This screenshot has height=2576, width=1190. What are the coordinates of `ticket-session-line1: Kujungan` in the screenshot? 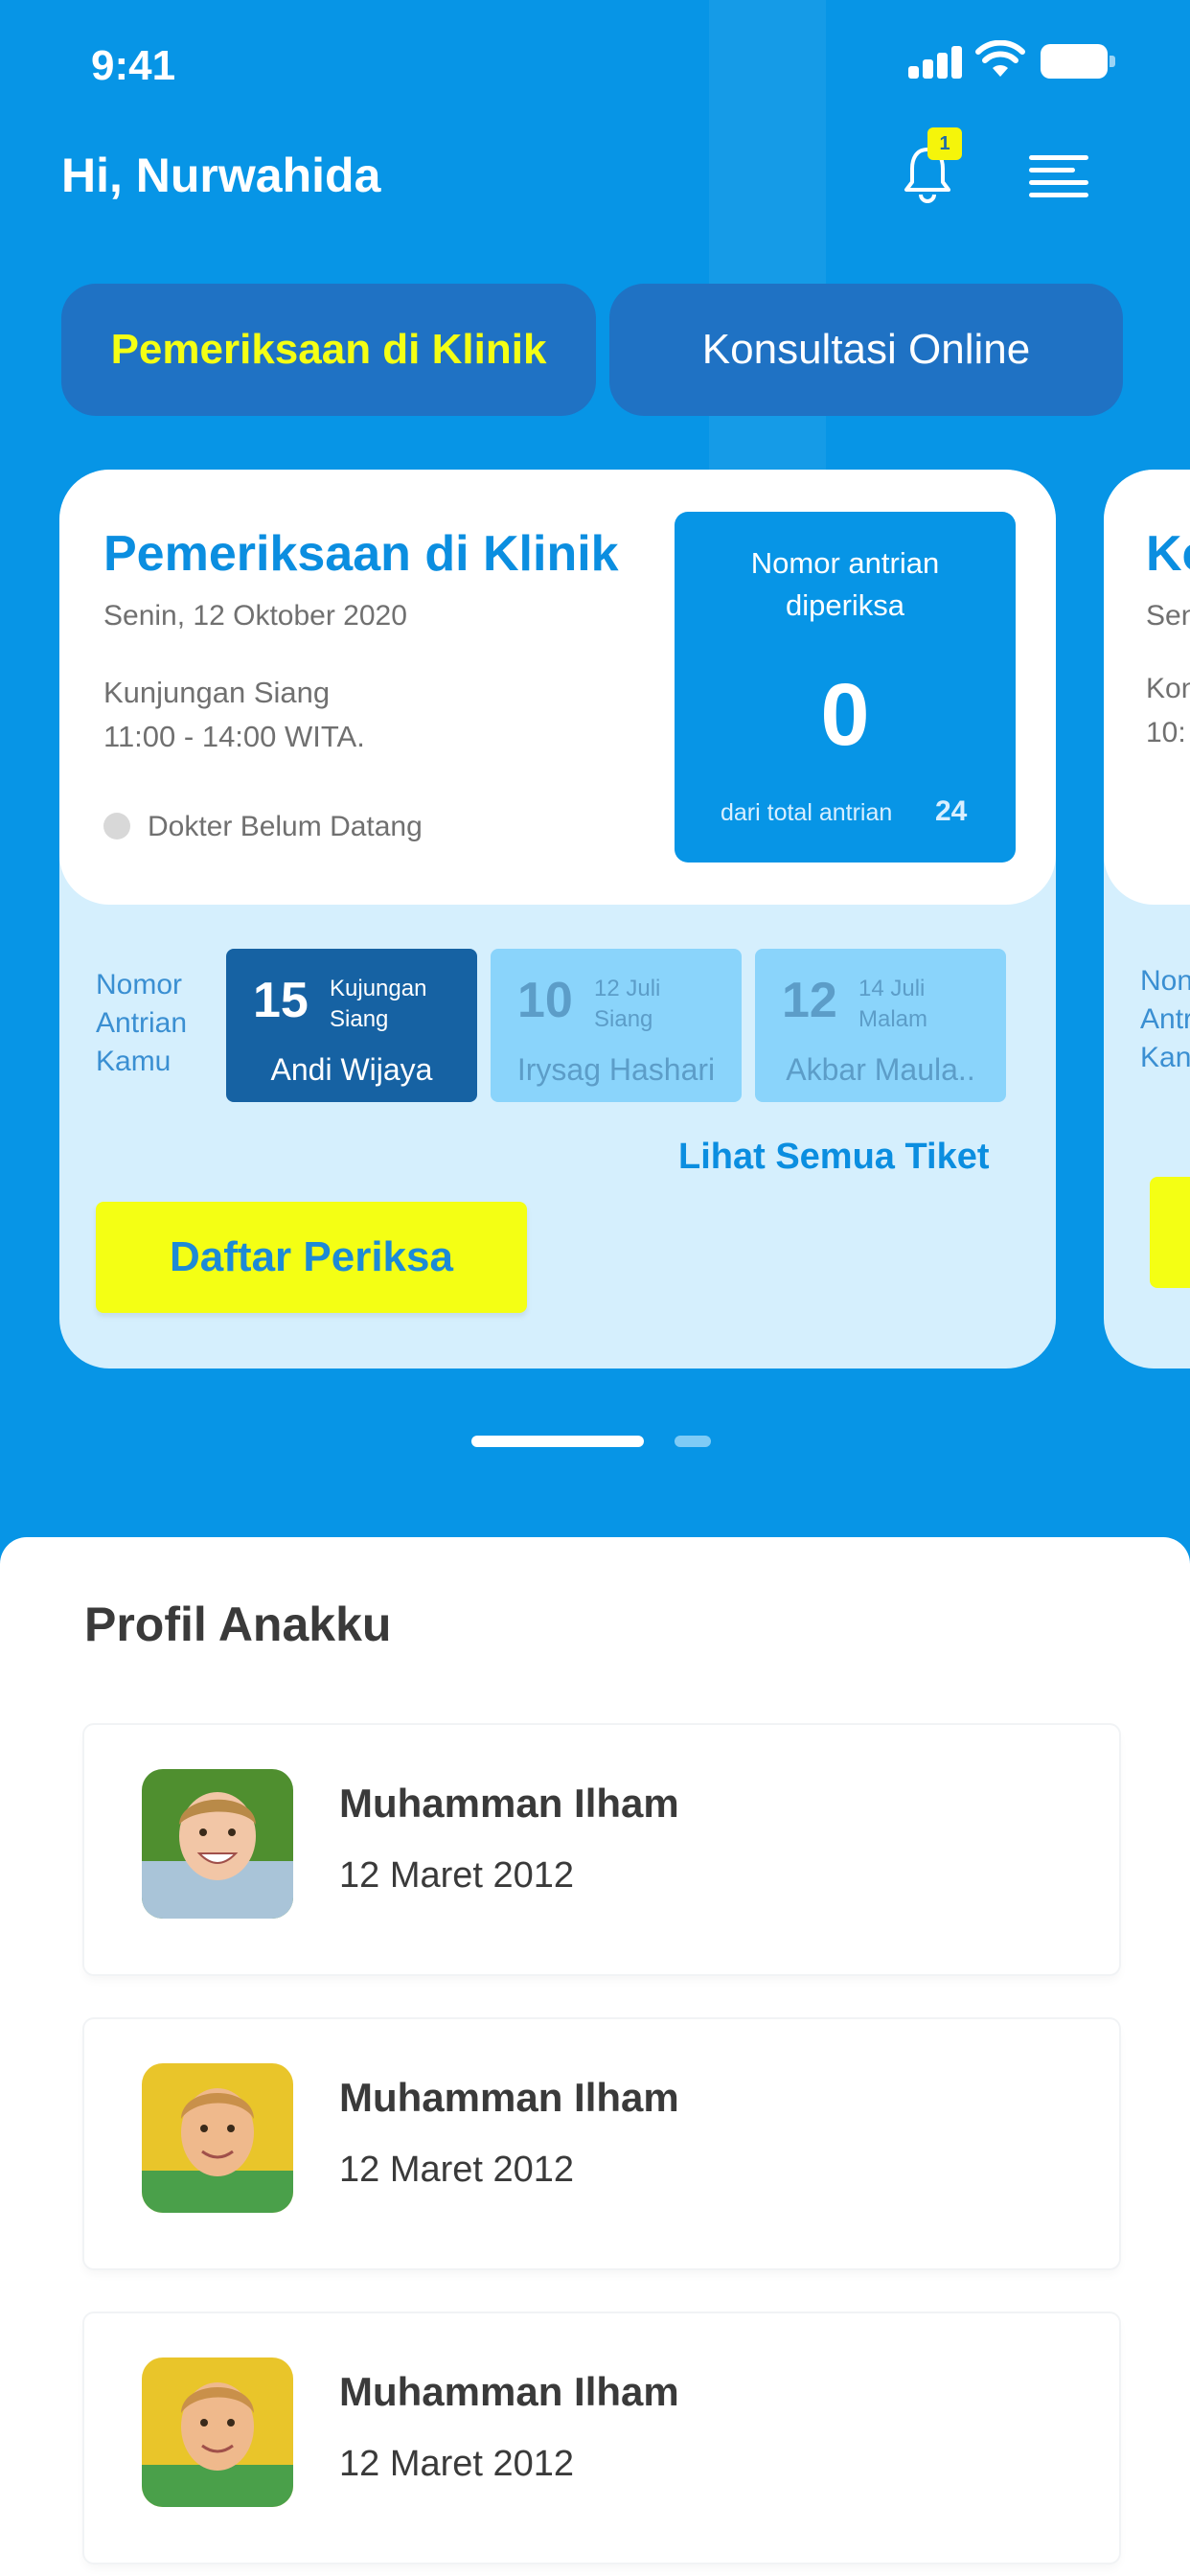 It's located at (379, 989).